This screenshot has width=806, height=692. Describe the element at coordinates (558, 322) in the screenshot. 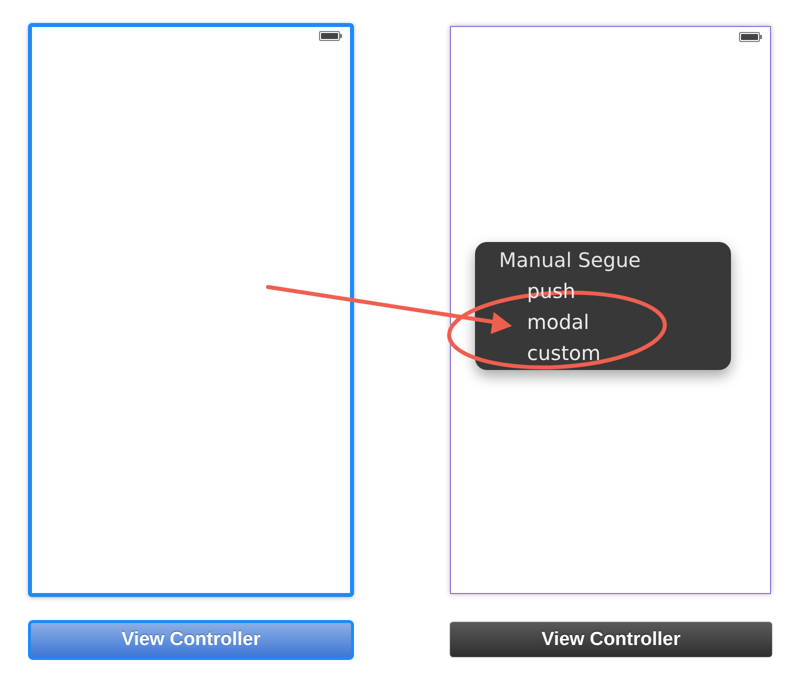

I see `menu-item: modal` at that location.